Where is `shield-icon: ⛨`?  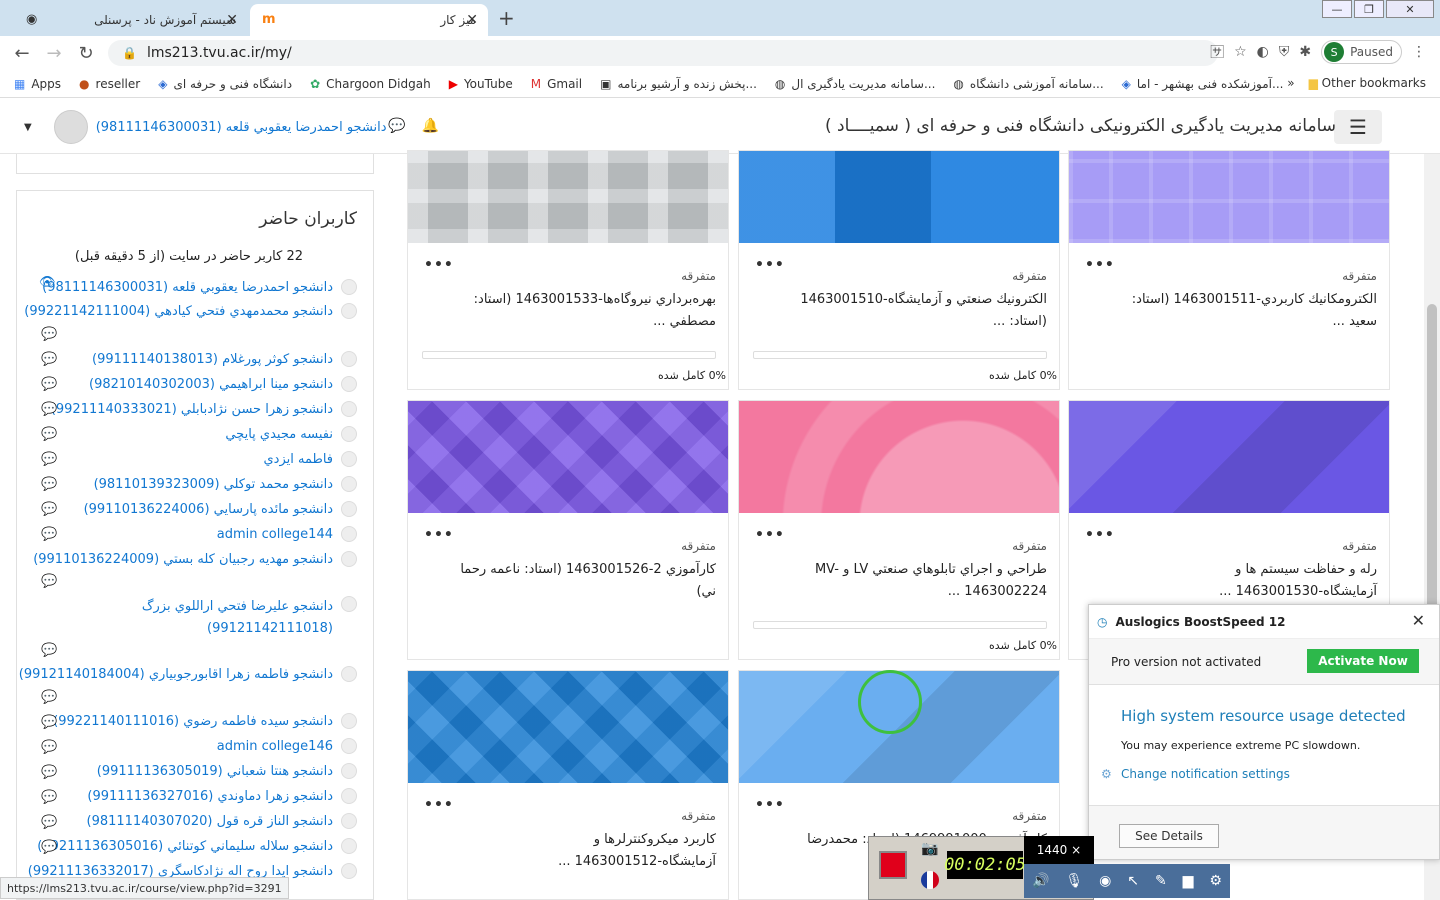 shield-icon: ⛨ is located at coordinates (1284, 52).